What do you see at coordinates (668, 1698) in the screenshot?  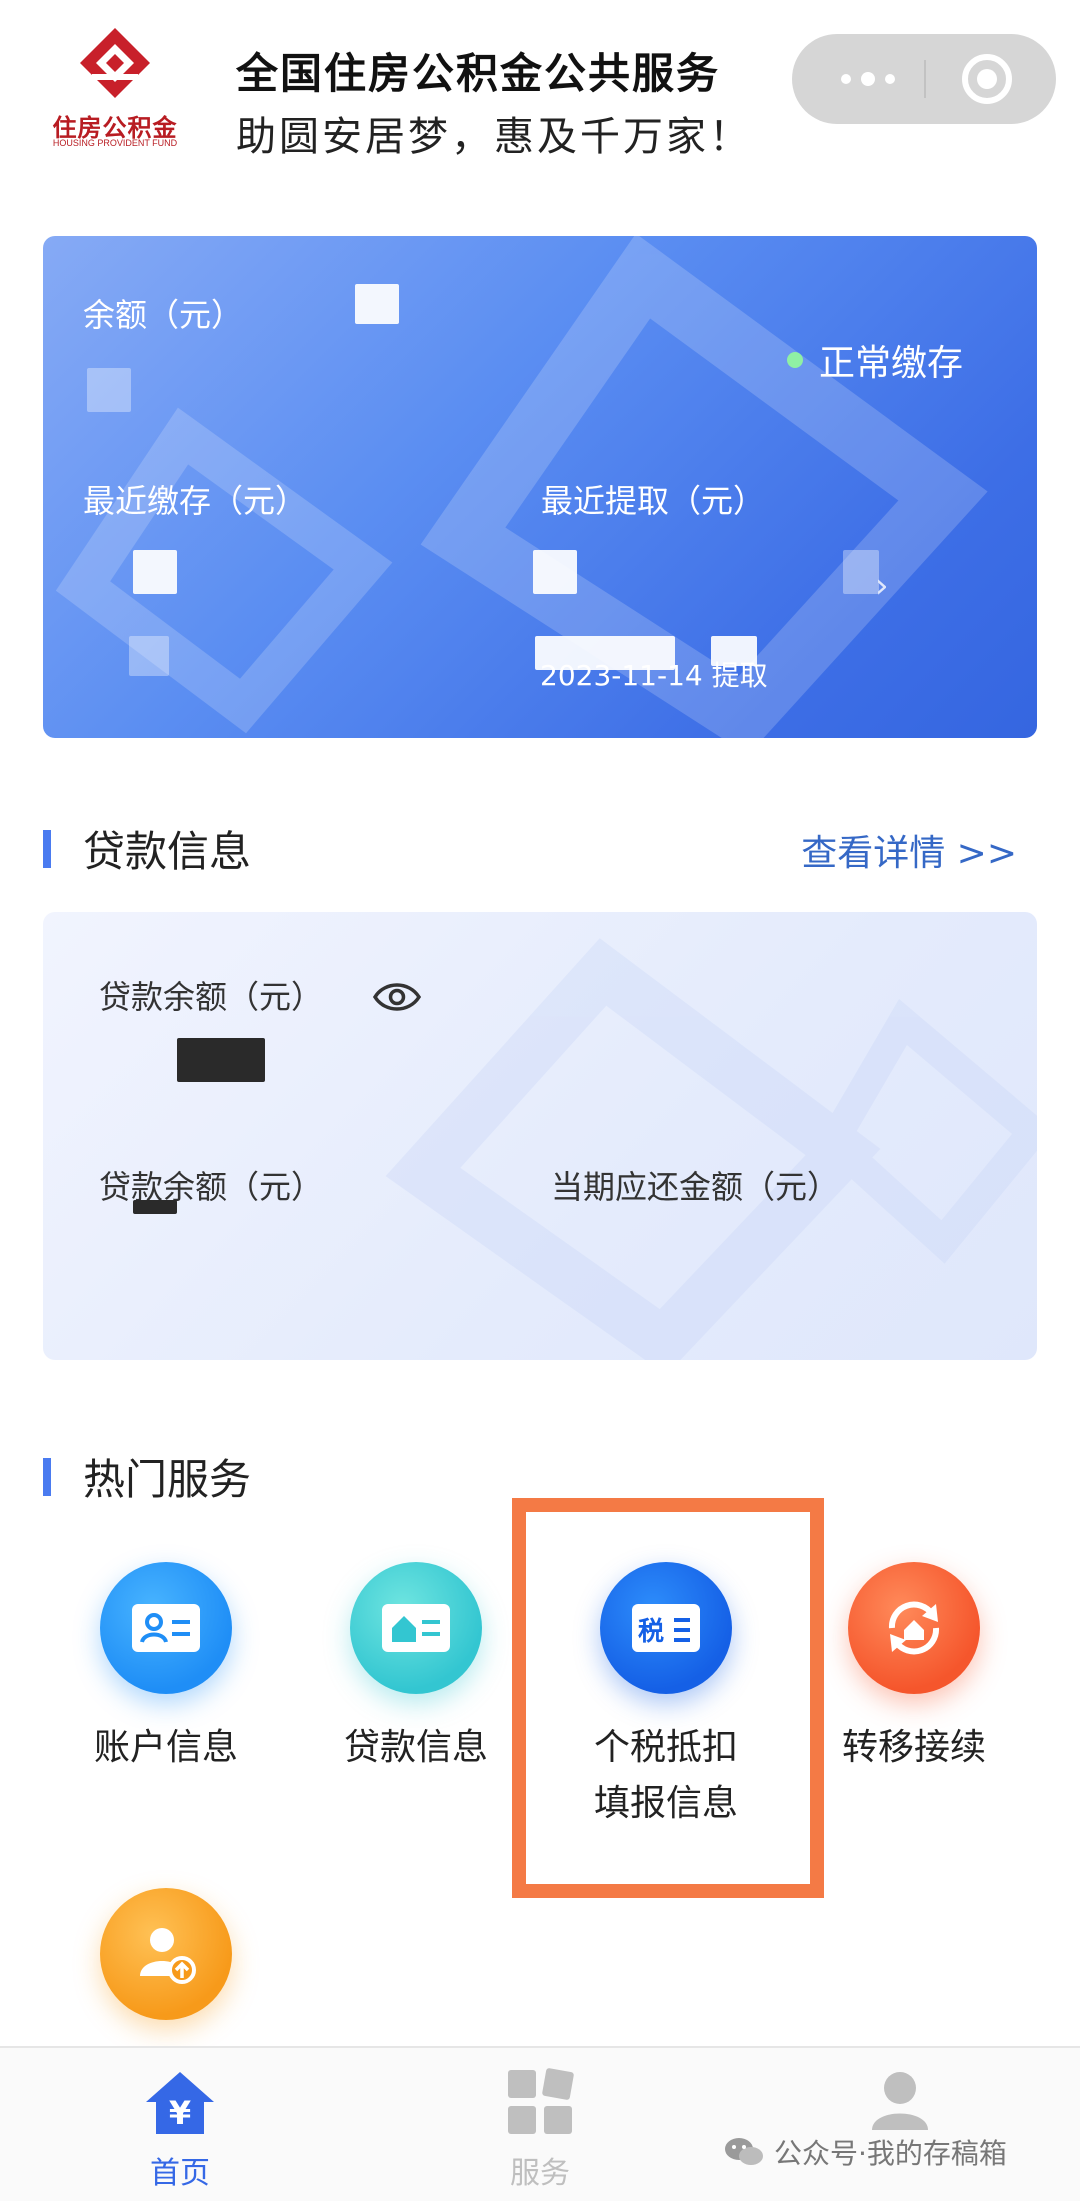 I see `highlight-box` at bounding box center [668, 1698].